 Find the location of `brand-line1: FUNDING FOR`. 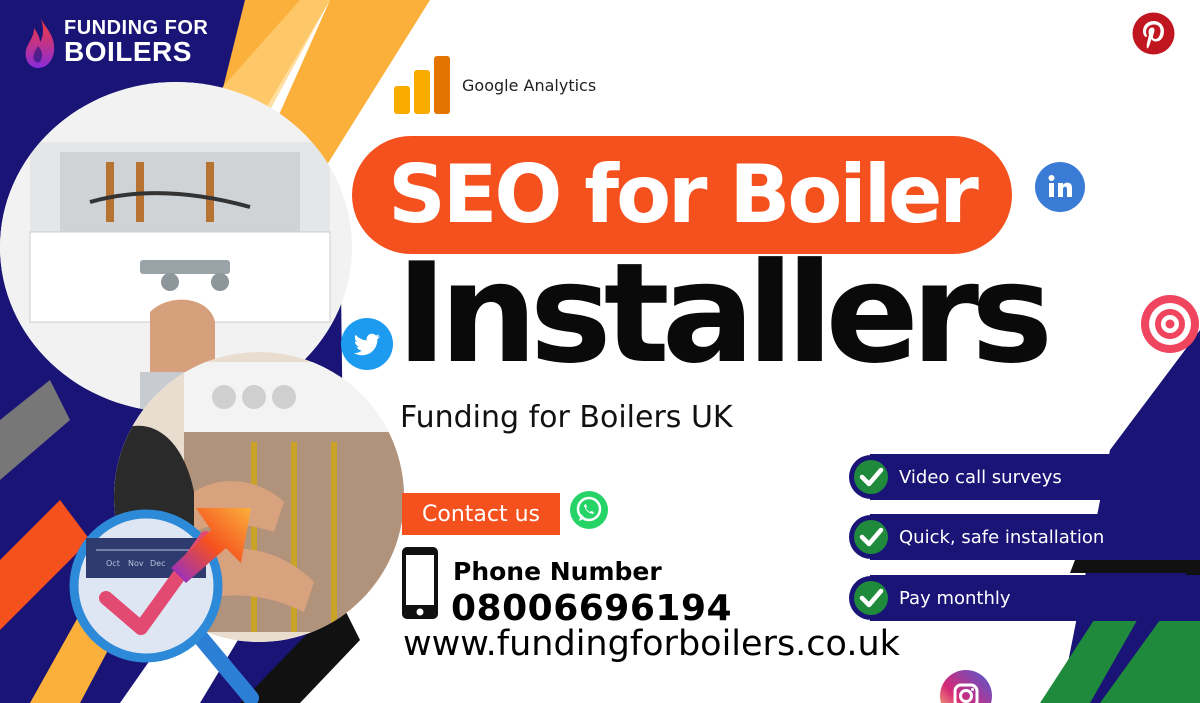

brand-line1: FUNDING FOR is located at coordinates (136, 28).